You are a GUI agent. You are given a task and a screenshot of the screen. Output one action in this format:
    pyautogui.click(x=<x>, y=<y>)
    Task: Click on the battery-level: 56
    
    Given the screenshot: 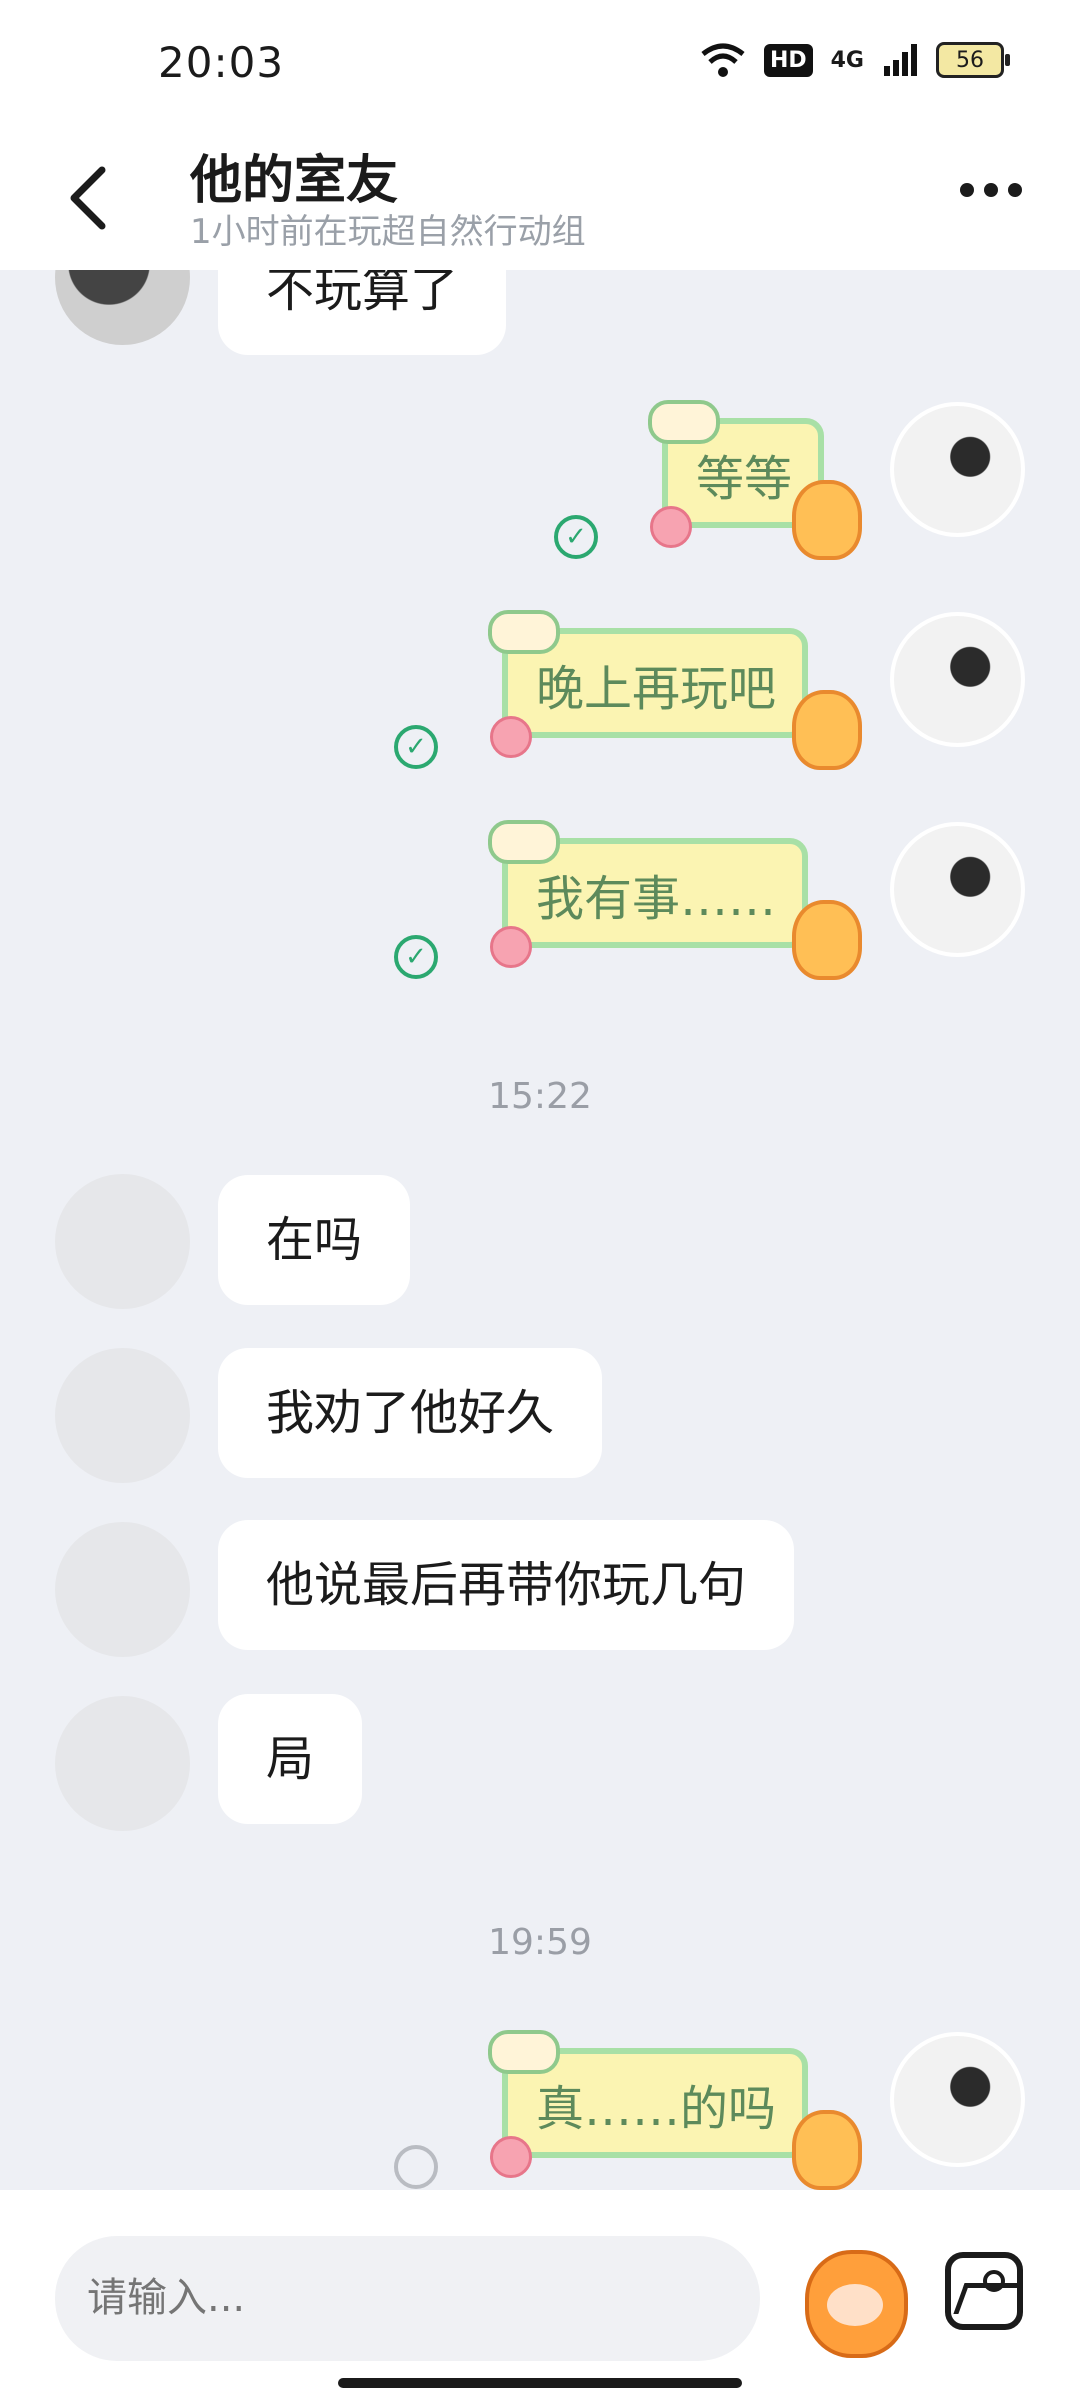 What is the action you would take?
    pyautogui.click(x=970, y=60)
    